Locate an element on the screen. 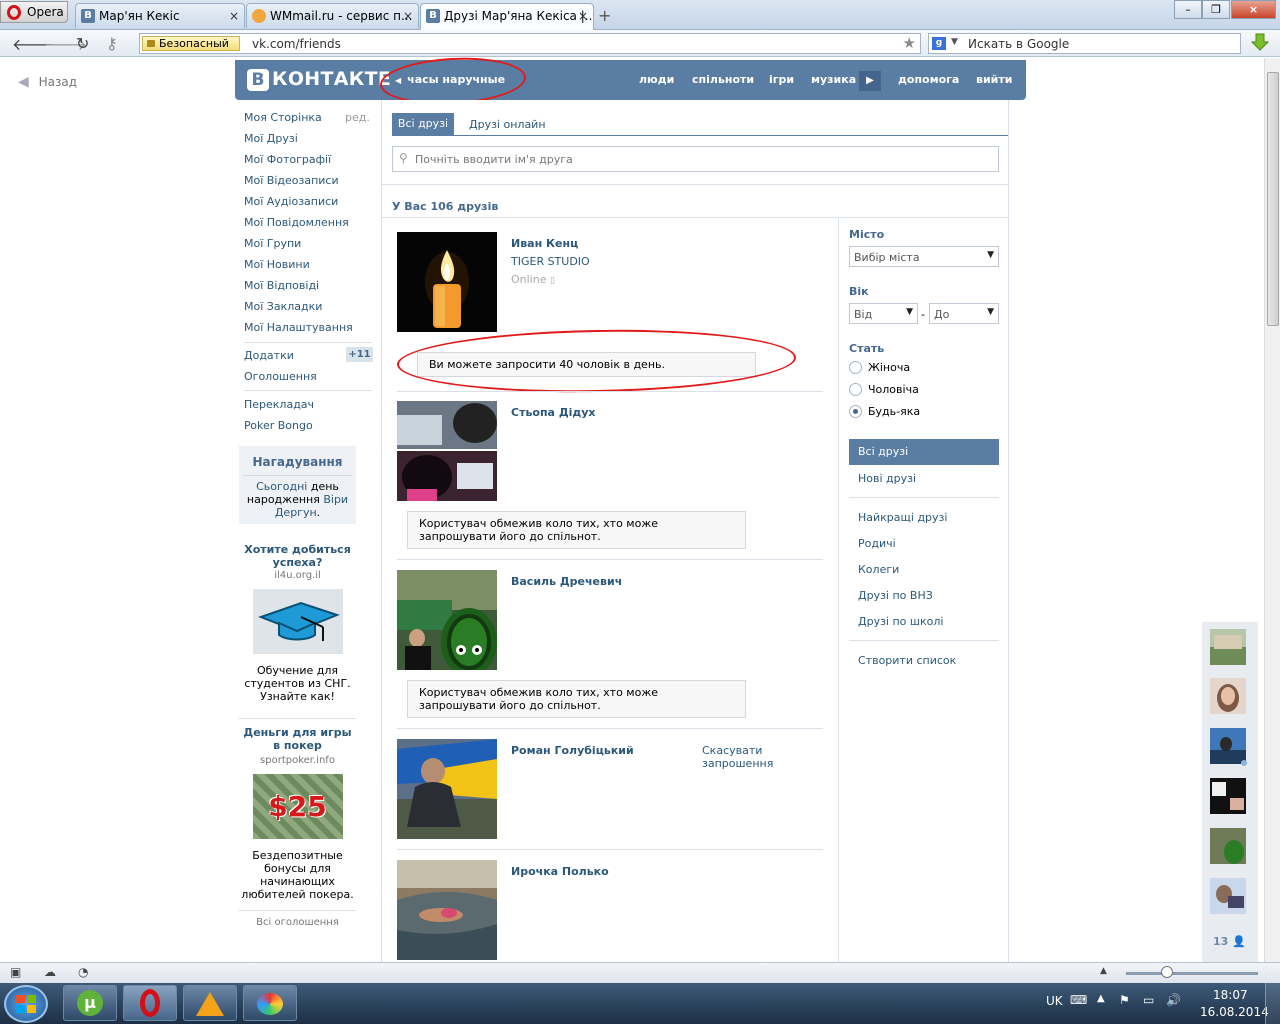  graduation-cap-icon is located at coordinates (297, 621).